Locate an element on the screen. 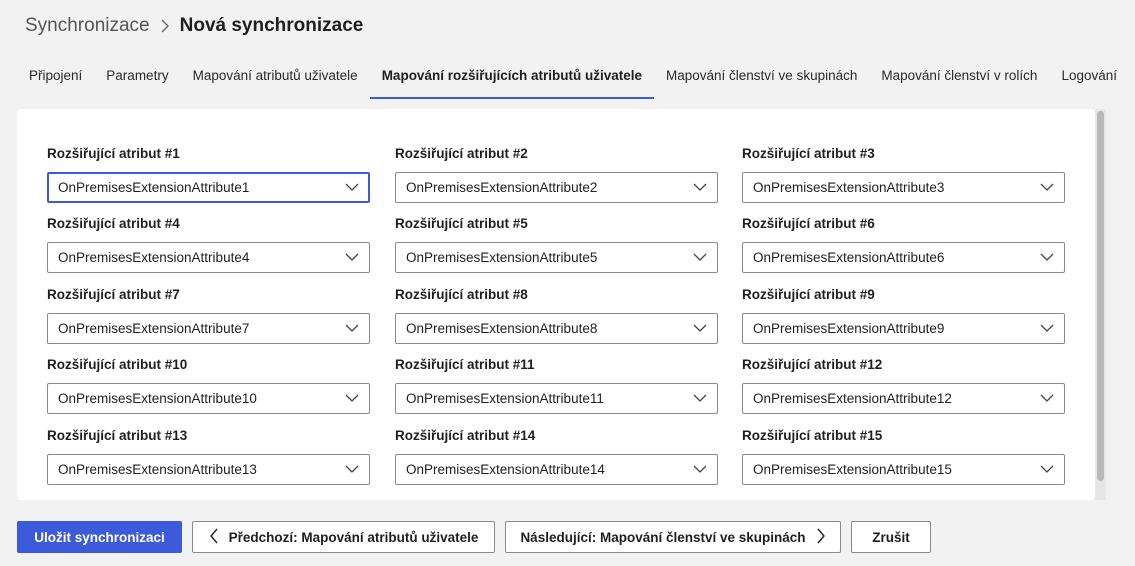 The image size is (1135, 566). page-title: Nová synchronizace is located at coordinates (271, 25).